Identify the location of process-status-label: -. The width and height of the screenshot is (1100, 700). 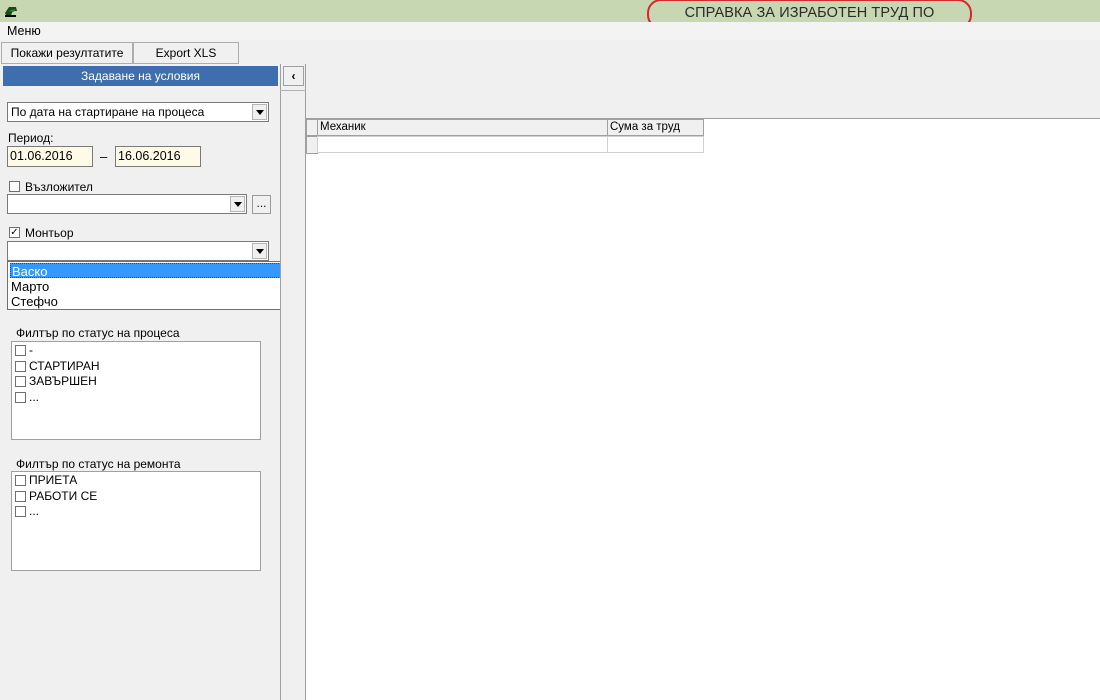
(31, 350).